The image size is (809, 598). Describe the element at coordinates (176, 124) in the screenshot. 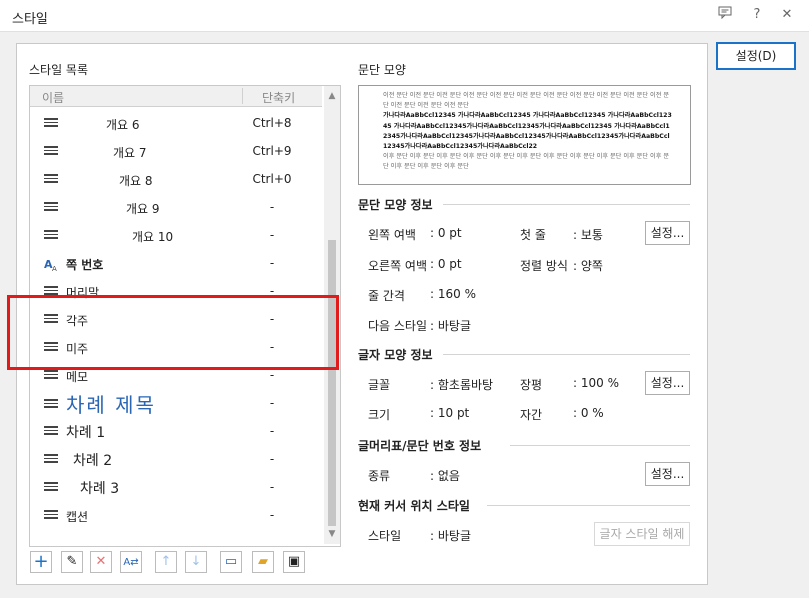

I see `list-item: 개요 6 Ctrl+8` at that location.